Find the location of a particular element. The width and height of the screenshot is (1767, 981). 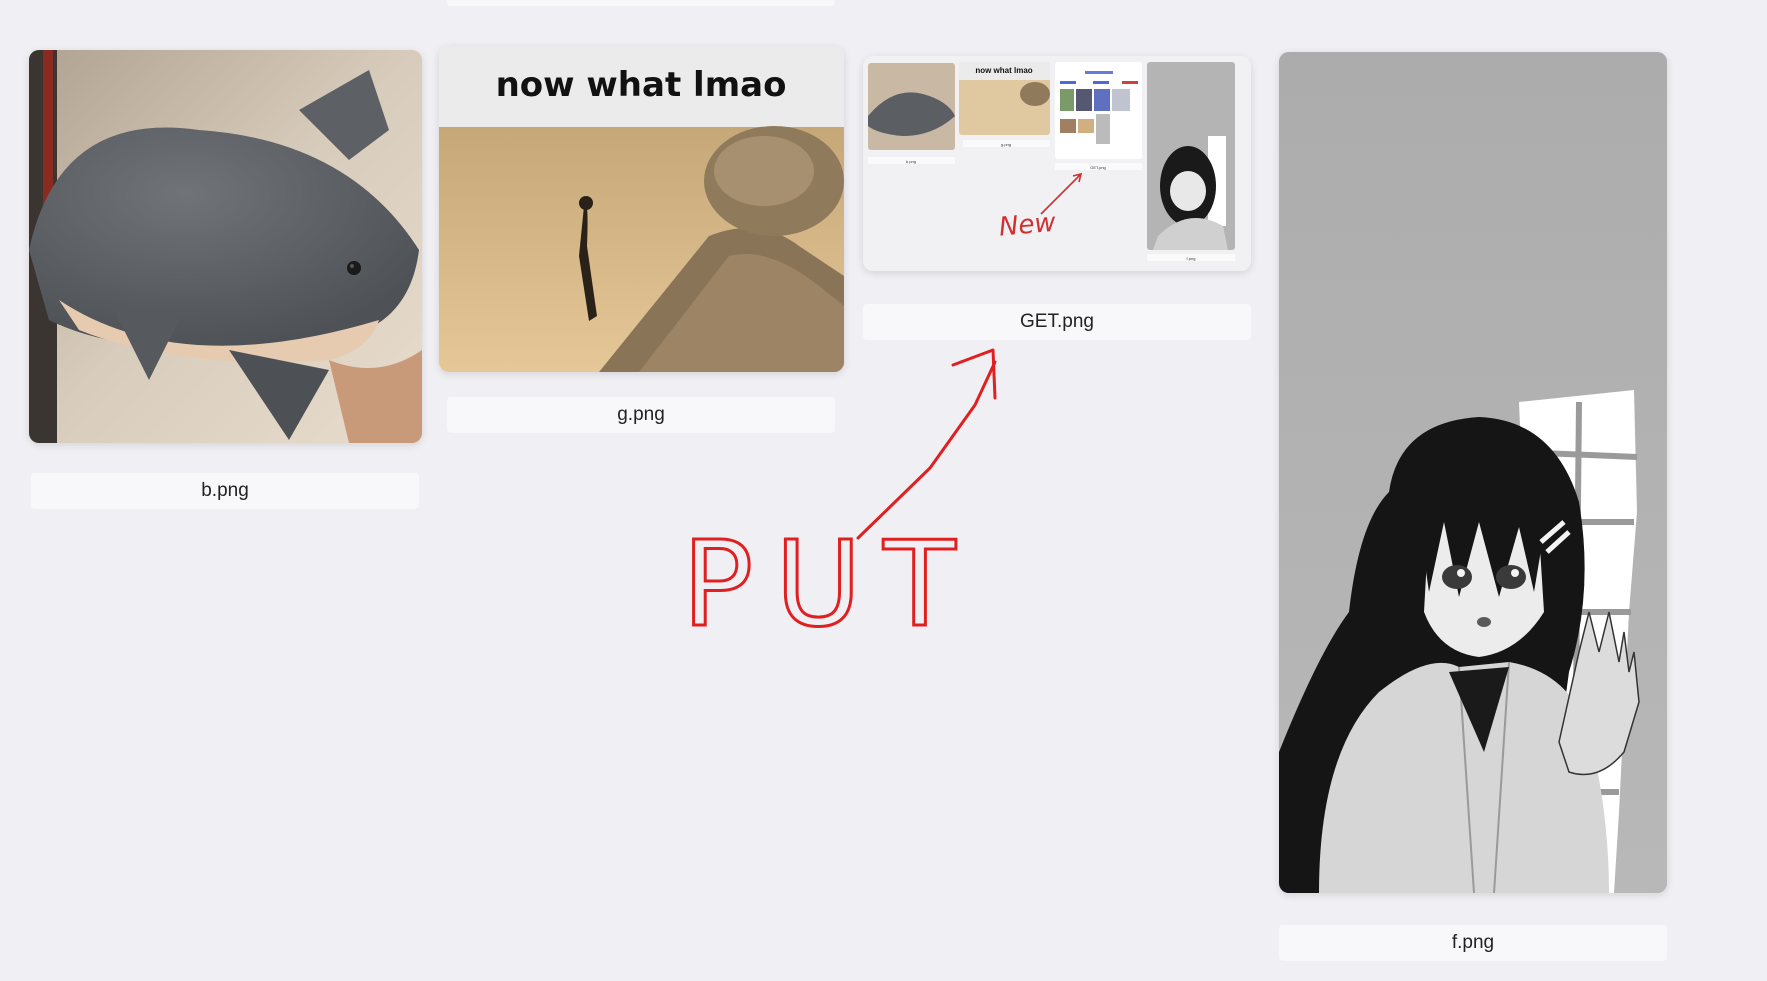

filename-label-get: GET.png is located at coordinates (1057, 322).